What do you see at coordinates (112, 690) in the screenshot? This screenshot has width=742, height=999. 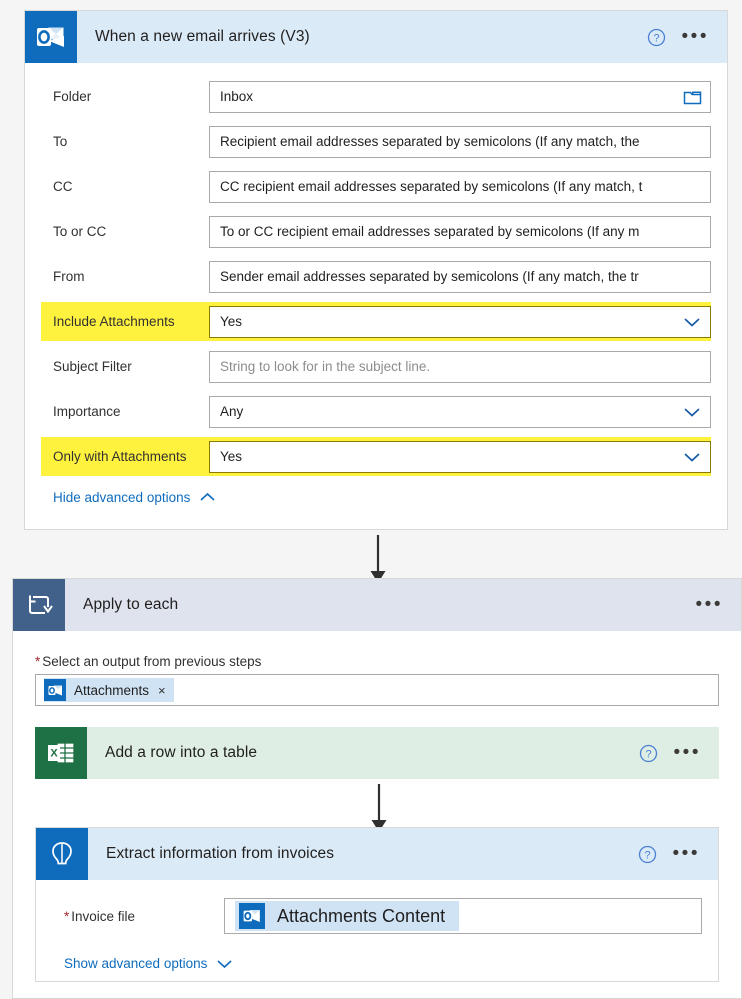 I see `token-label: Attachments` at bounding box center [112, 690].